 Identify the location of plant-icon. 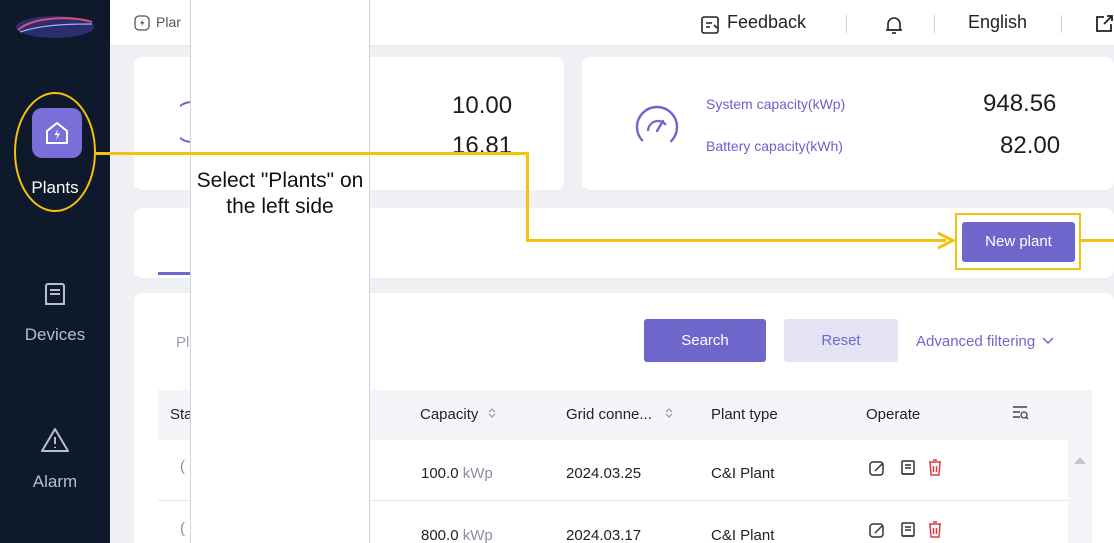
(142, 23).